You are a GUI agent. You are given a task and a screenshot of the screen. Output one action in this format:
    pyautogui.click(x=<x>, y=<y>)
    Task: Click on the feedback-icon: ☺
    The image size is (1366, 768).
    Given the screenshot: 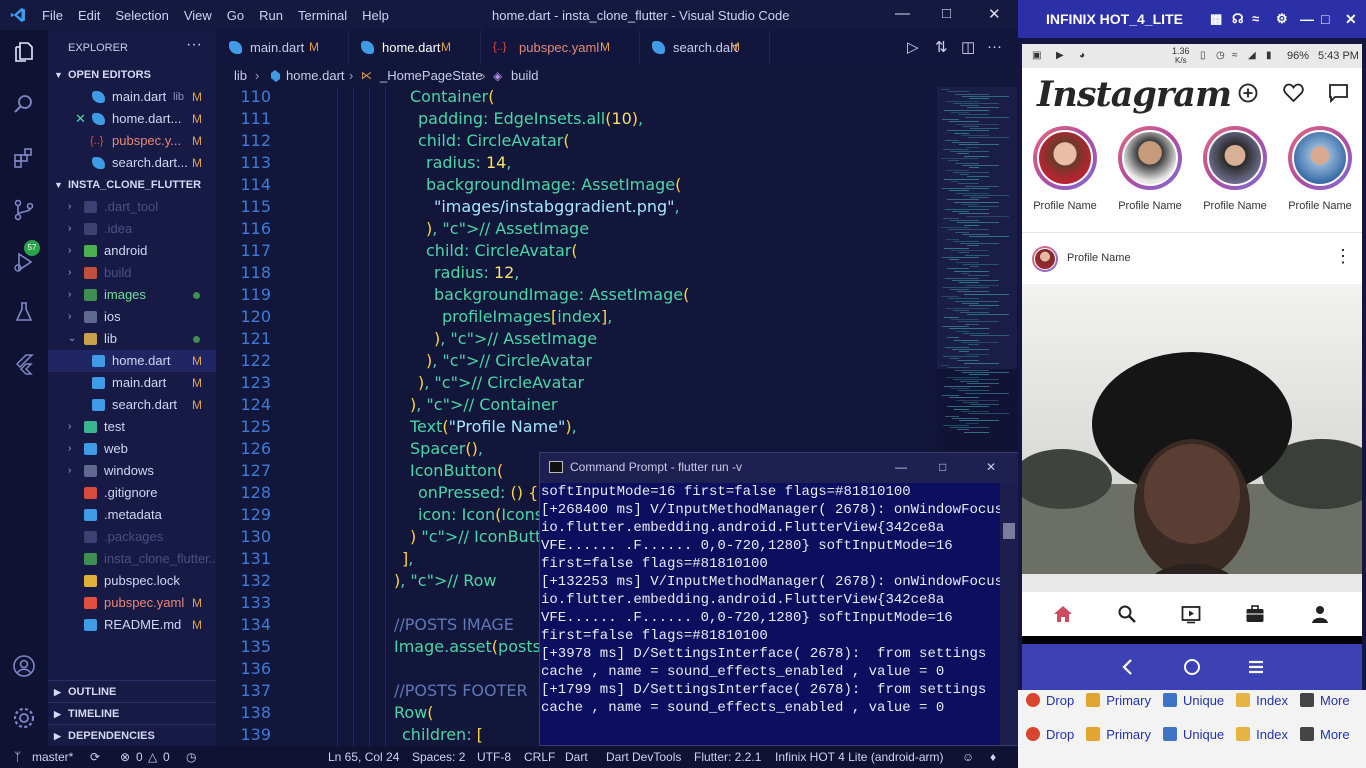 What is the action you would take?
    pyautogui.click(x=968, y=757)
    